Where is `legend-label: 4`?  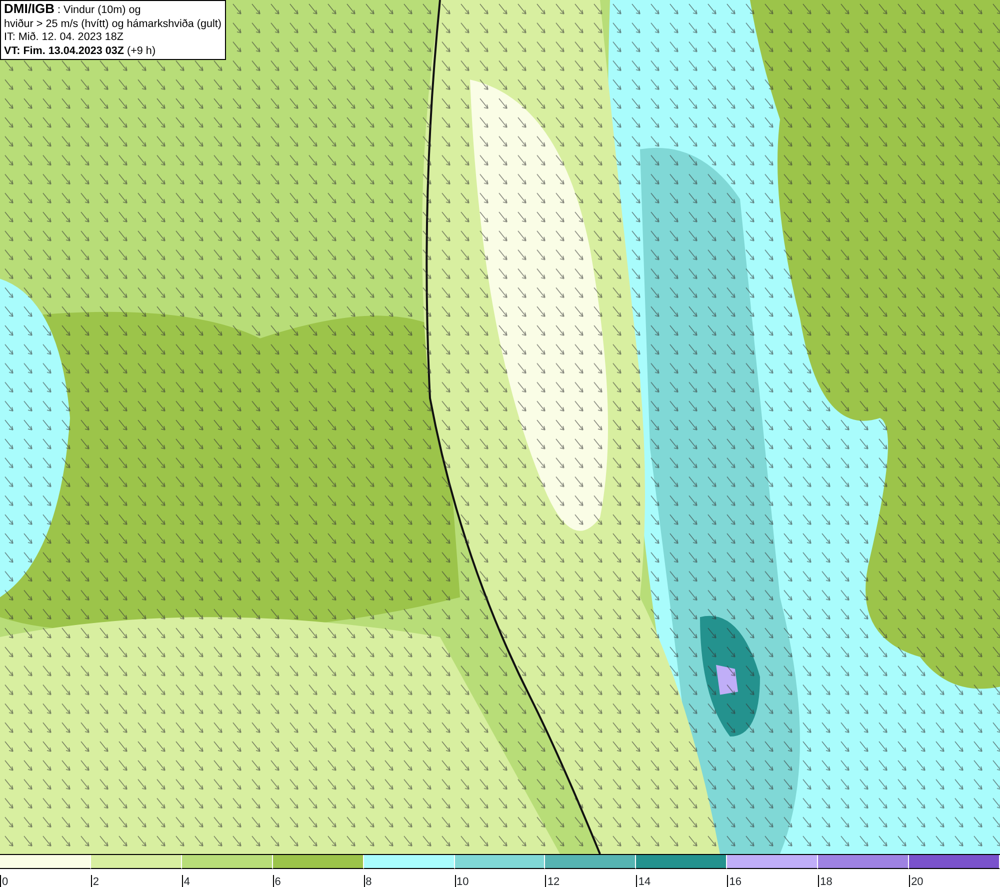
legend-label: 4 is located at coordinates (186, 881).